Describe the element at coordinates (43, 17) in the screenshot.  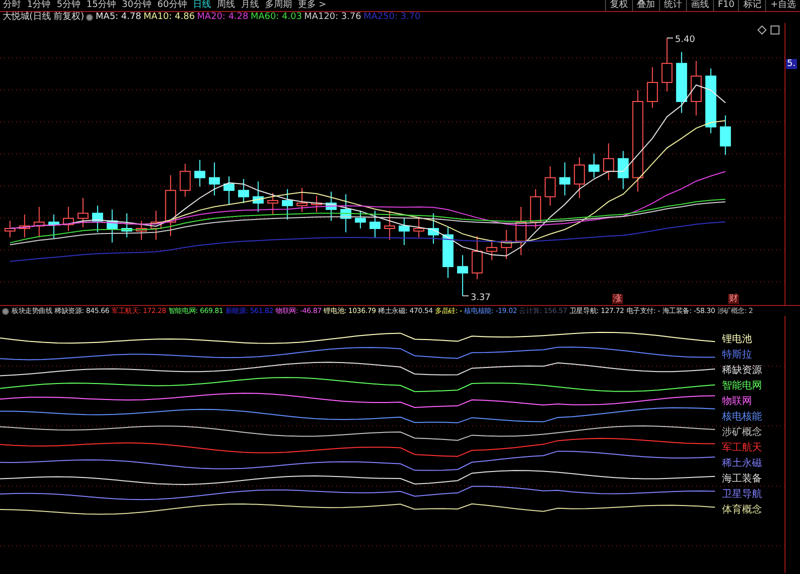
I see `stock-title: 大悦城(日线 前复权)` at that location.